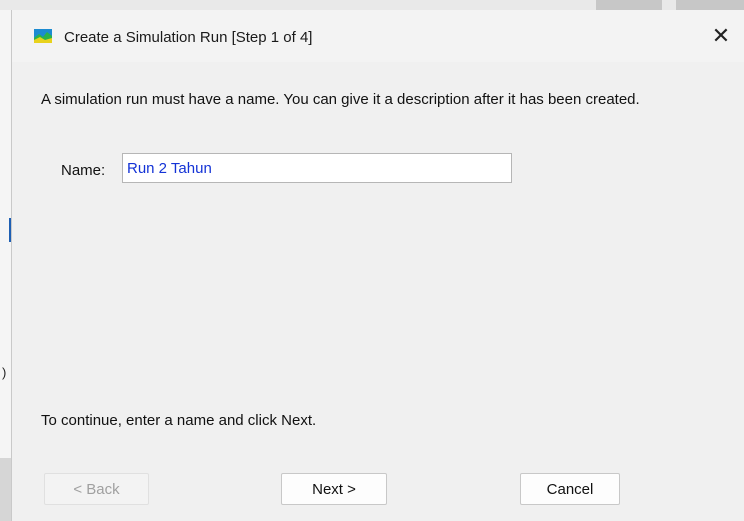 The height and width of the screenshot is (521, 744). I want to click on window-title: Create a Simulation Run [Step 1 of 4], so click(188, 37).